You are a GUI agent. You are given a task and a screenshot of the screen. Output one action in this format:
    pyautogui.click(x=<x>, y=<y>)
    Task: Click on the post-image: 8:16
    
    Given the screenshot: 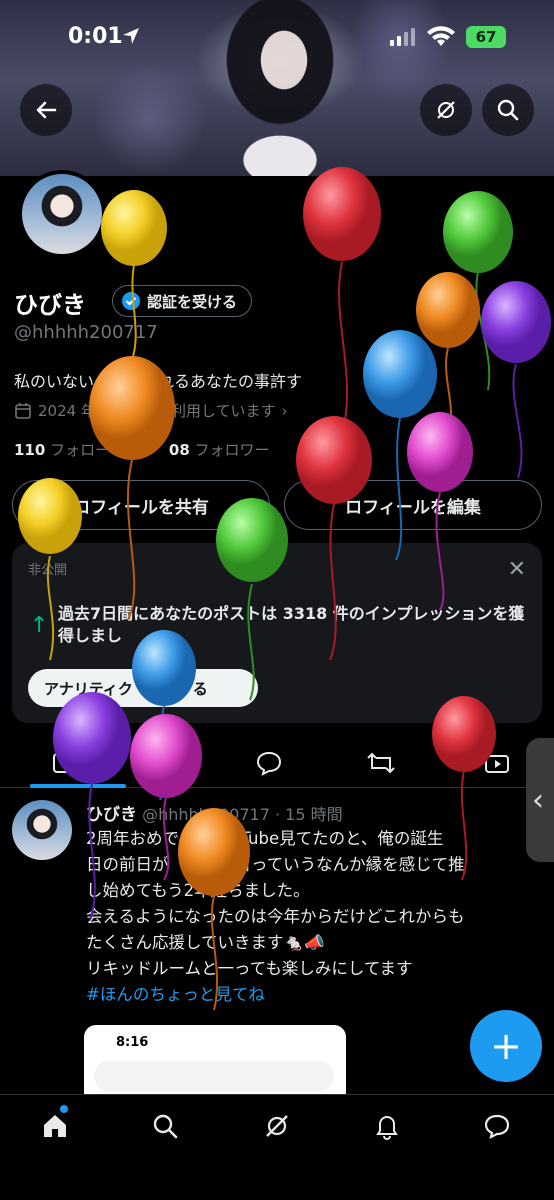 What is the action you would take?
    pyautogui.click(x=215, y=1060)
    